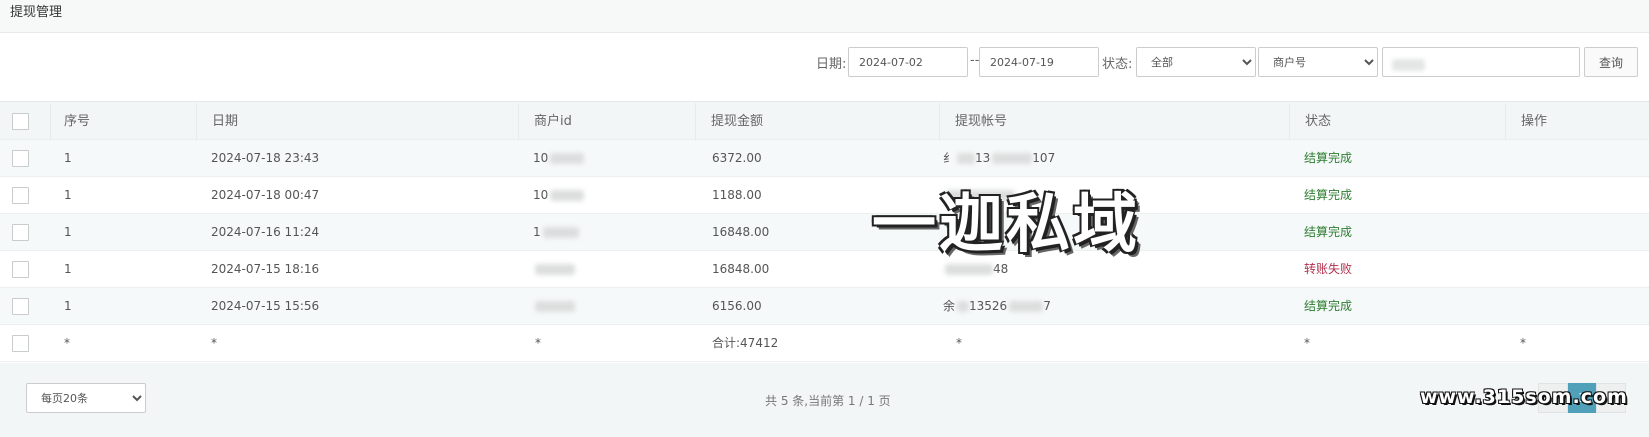 This screenshot has height=437, width=1649. I want to click on total-row-checkbox, so click(20, 343).